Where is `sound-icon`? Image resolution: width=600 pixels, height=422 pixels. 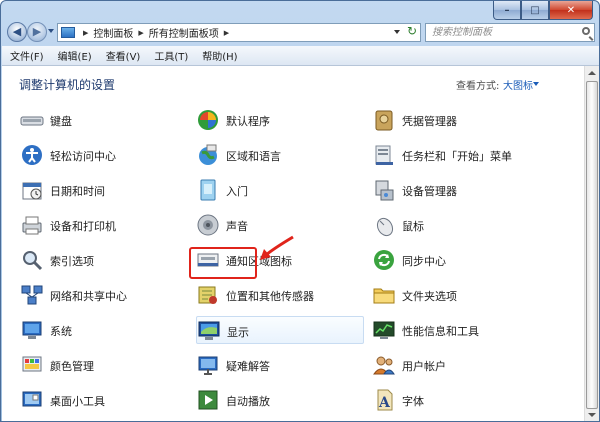 sound-icon is located at coordinates (208, 225).